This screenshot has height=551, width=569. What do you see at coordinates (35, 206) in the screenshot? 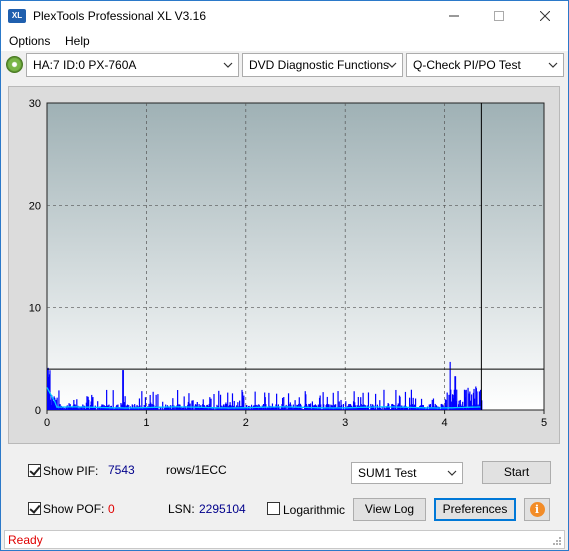
I see `y-tick-label: 20` at bounding box center [35, 206].